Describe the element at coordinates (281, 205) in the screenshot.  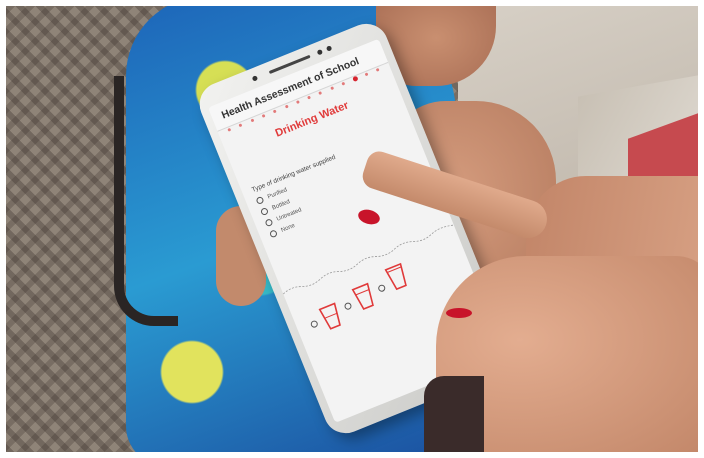
I see `option-label: Bottled` at that location.